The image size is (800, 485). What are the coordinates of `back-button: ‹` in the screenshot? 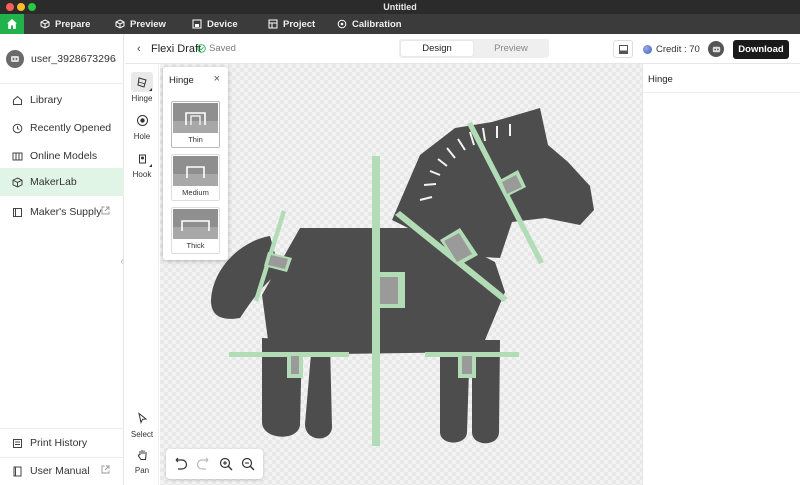 It's located at (139, 49).